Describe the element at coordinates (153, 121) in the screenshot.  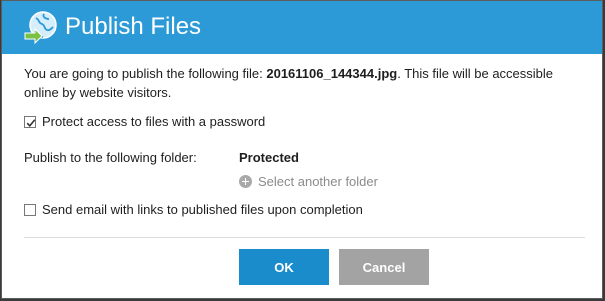
I see `protect-password-label: Protect access to files with a password` at that location.